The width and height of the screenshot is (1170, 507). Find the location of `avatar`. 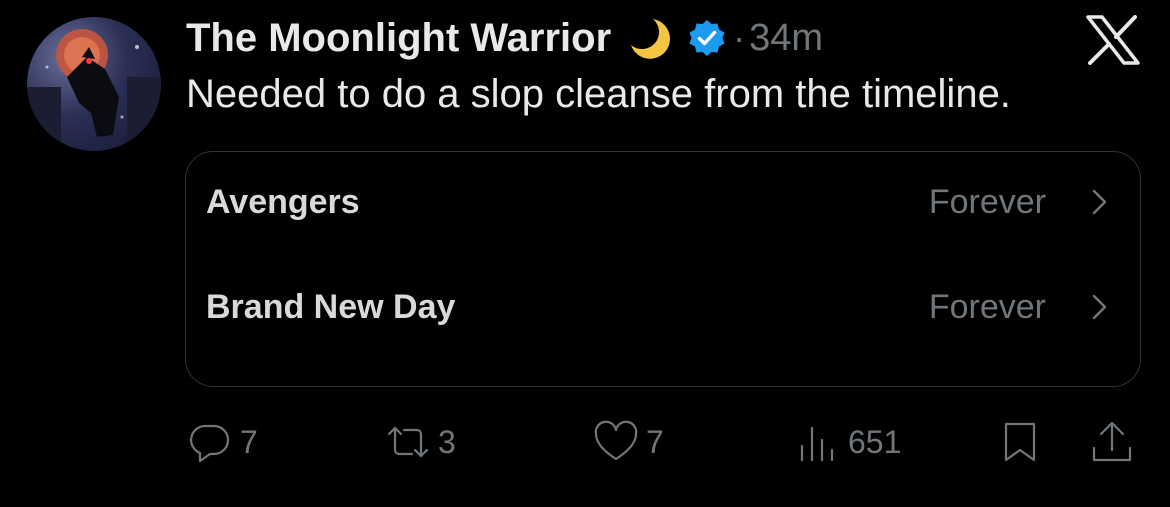

avatar is located at coordinates (94, 84).